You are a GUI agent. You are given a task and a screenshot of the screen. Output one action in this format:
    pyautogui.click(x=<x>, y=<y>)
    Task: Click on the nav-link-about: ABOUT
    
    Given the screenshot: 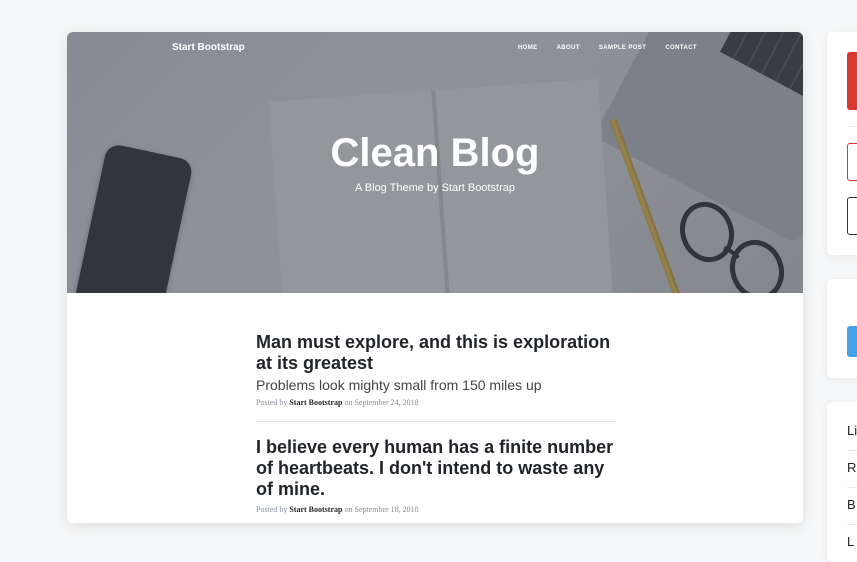 What is the action you would take?
    pyautogui.click(x=568, y=48)
    